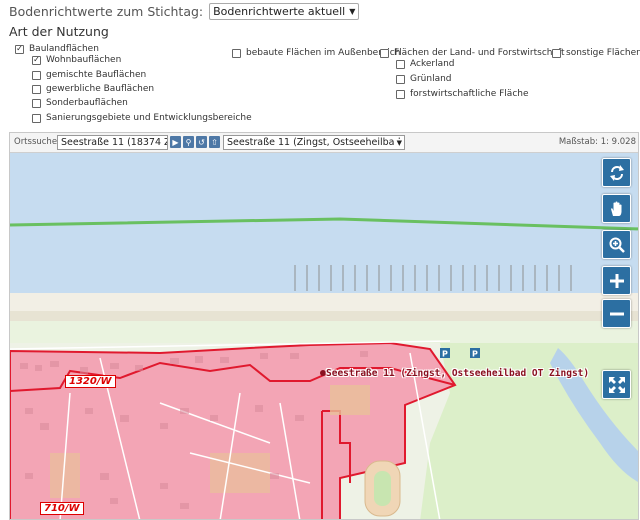 This screenshot has width=640, height=520. I want to click on checkbox-sonderbauflaechen: Sonderbauflächen, so click(80, 103).